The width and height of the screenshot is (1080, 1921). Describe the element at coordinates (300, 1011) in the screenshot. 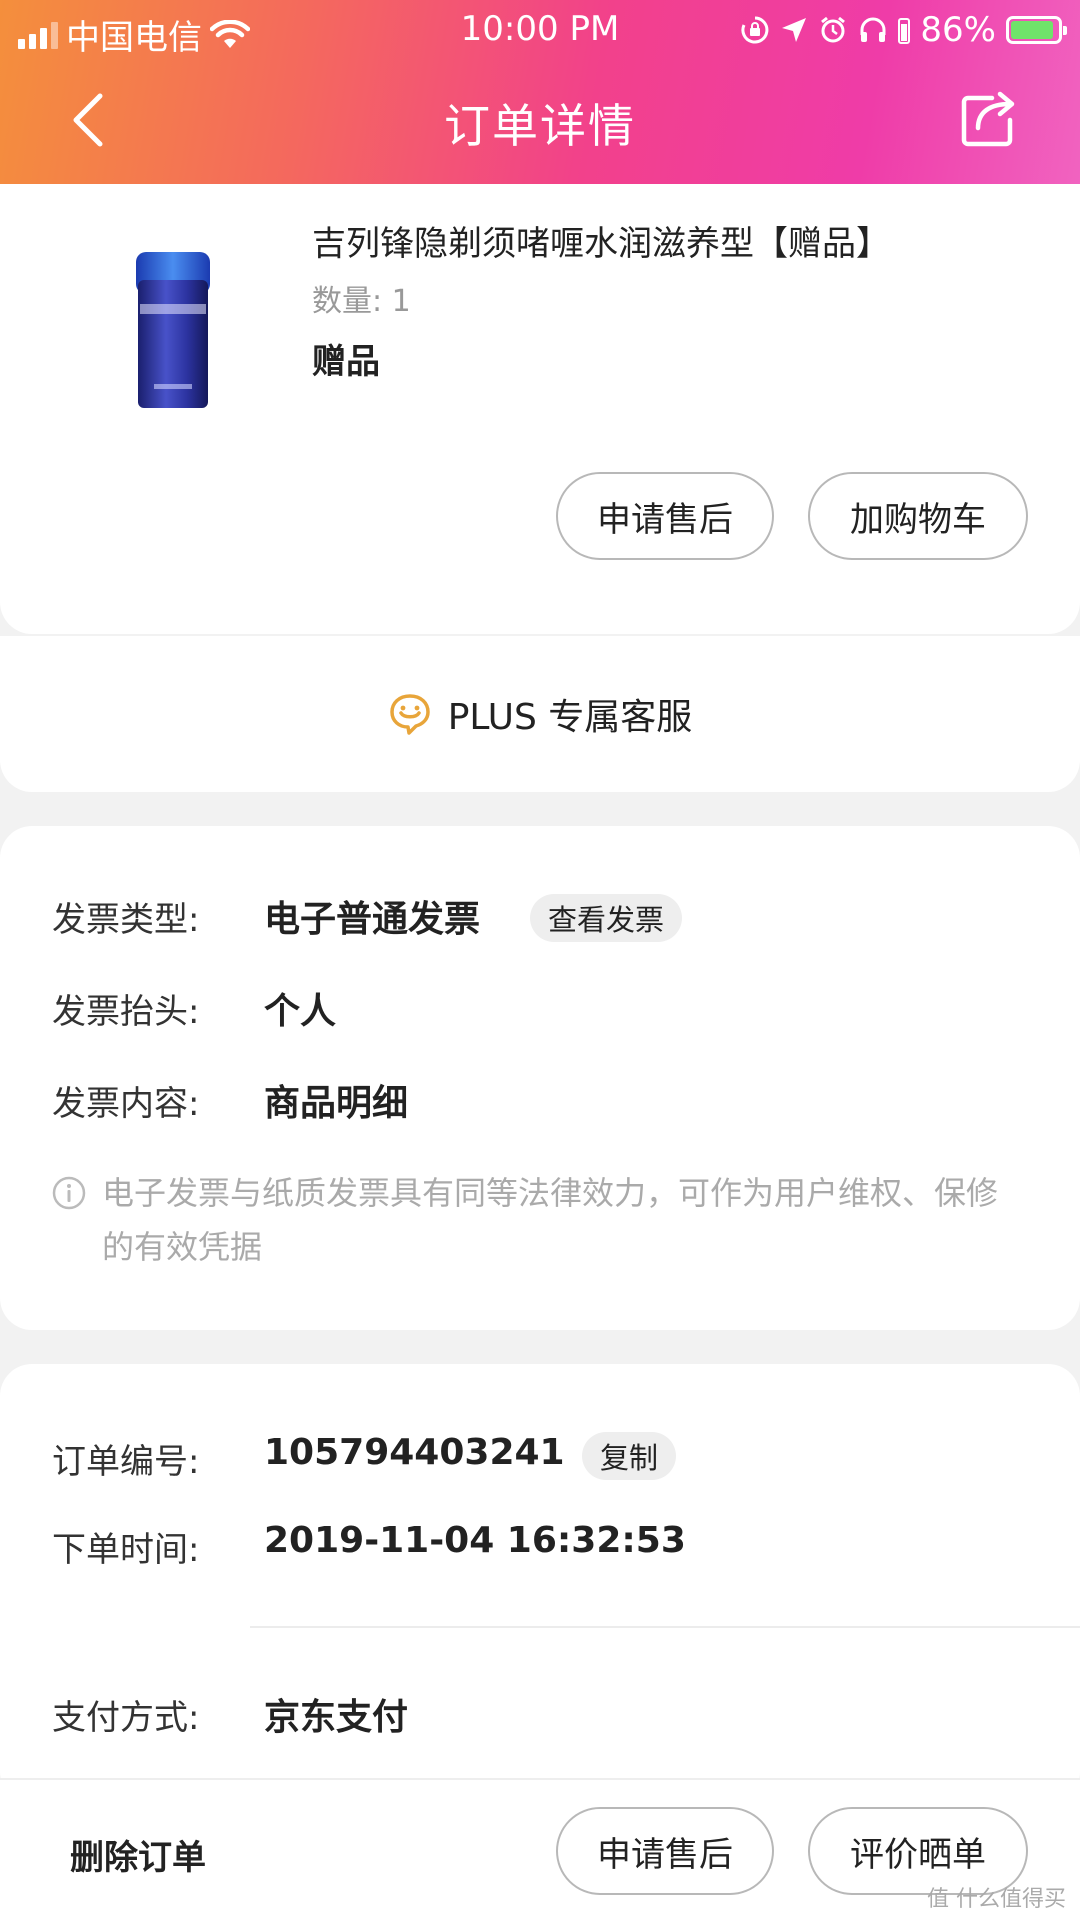

I see `invoice-title-value: 个人` at that location.